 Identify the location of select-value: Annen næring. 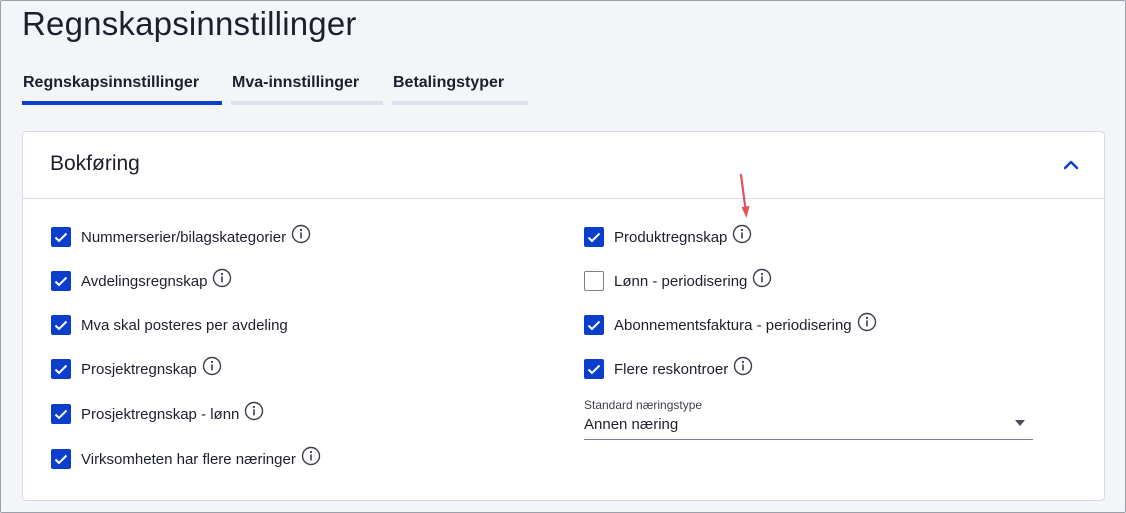
(631, 424).